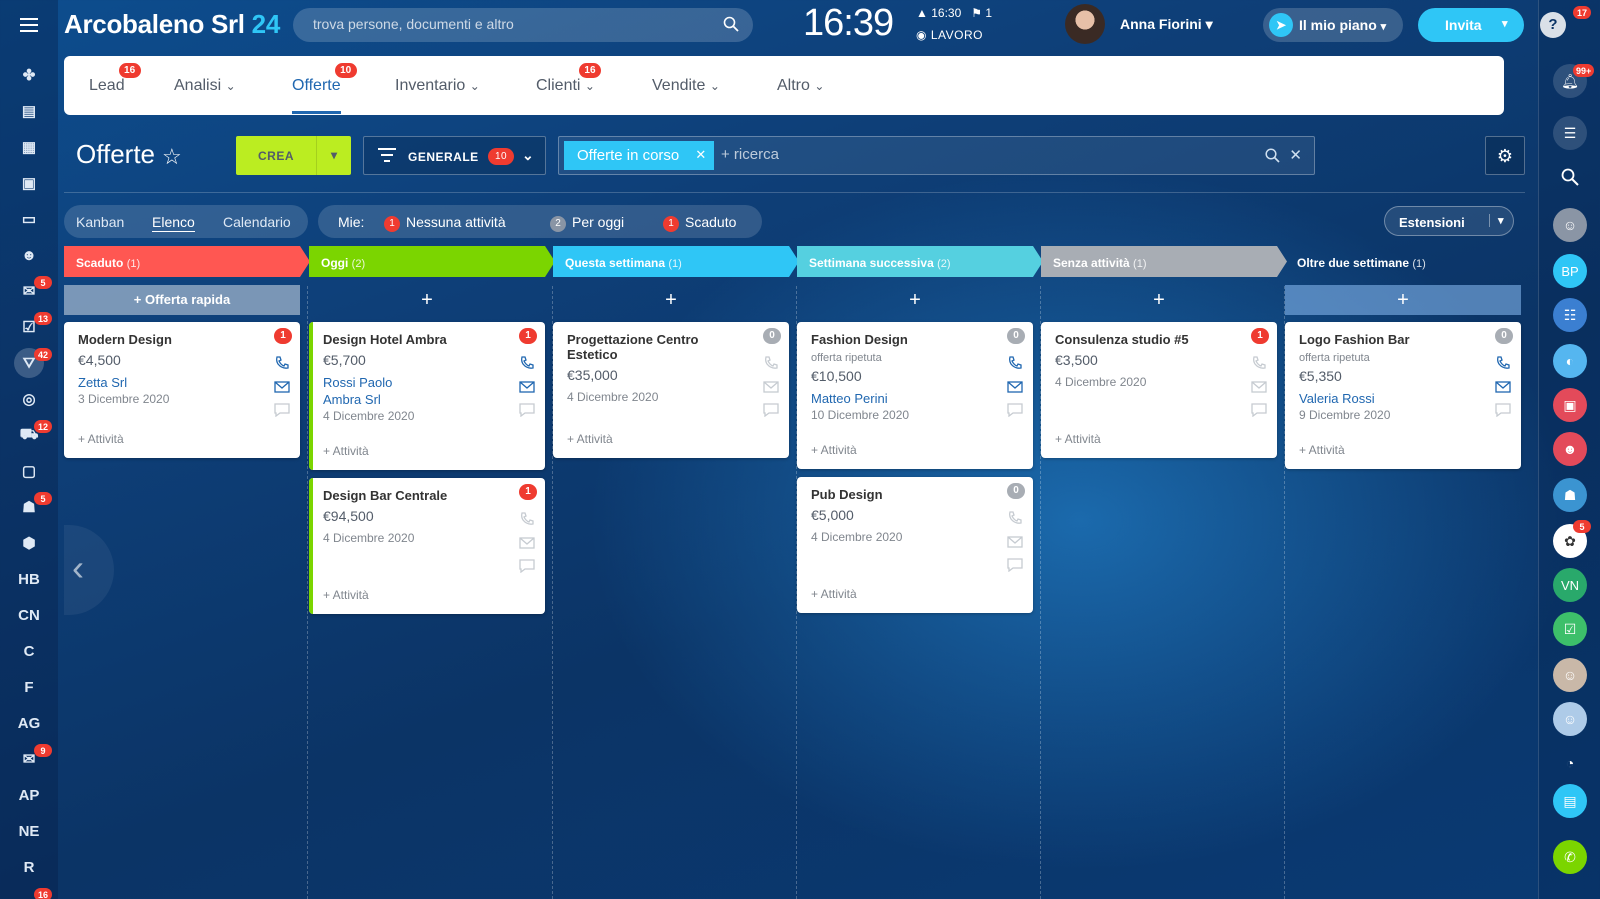  What do you see at coordinates (654, 347) in the screenshot?
I see `card-title: Progettazione Centro Estetico` at bounding box center [654, 347].